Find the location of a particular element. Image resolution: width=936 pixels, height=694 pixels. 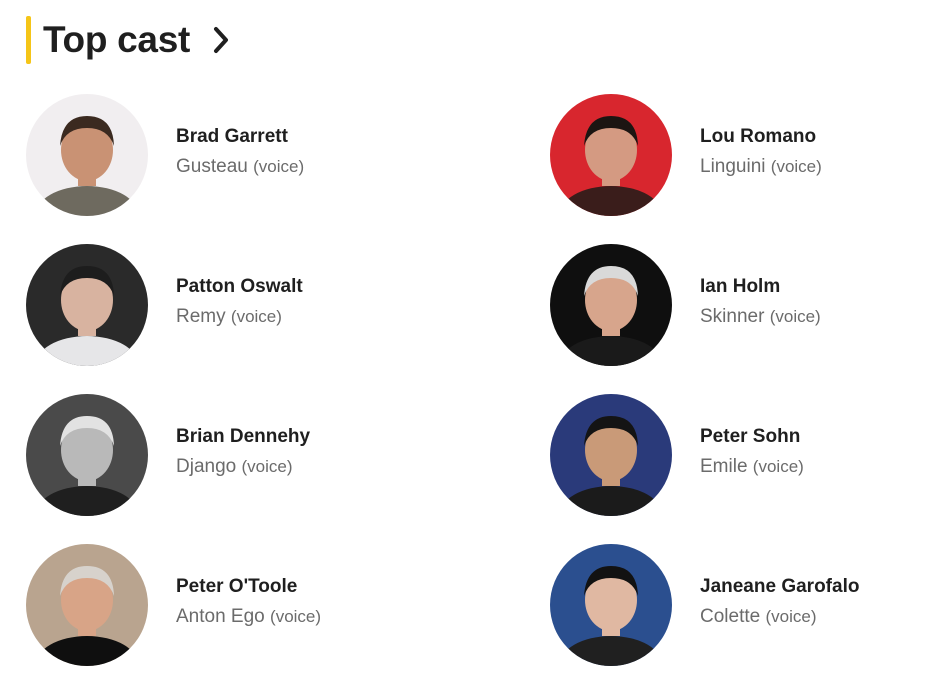

character-line: Emile (voice) is located at coordinates (752, 467).